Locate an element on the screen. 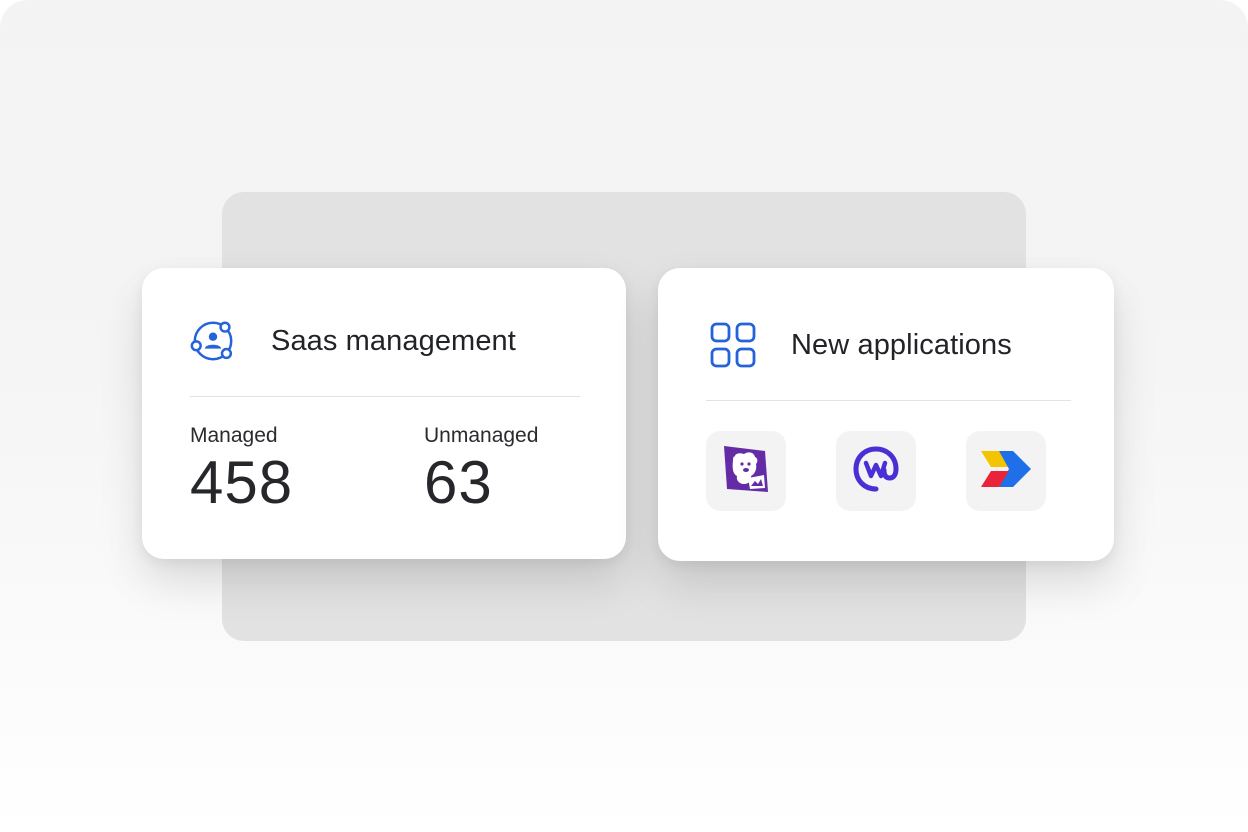 This screenshot has width=1248, height=832. user-network-icon is located at coordinates (213, 341).